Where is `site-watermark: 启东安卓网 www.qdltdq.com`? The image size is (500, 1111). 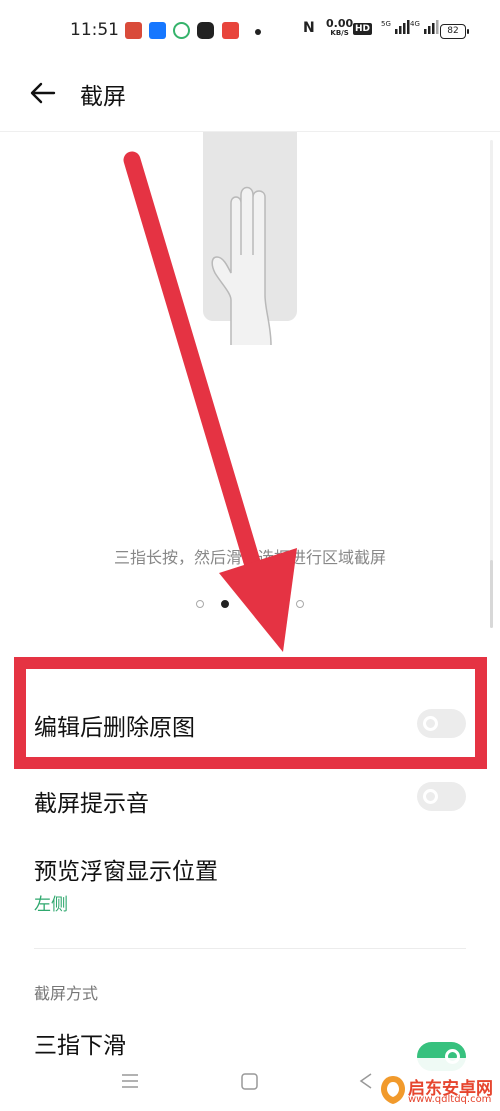
site-watermark: 启东安卓网 www.qdltdq.com is located at coordinates (440, 1091).